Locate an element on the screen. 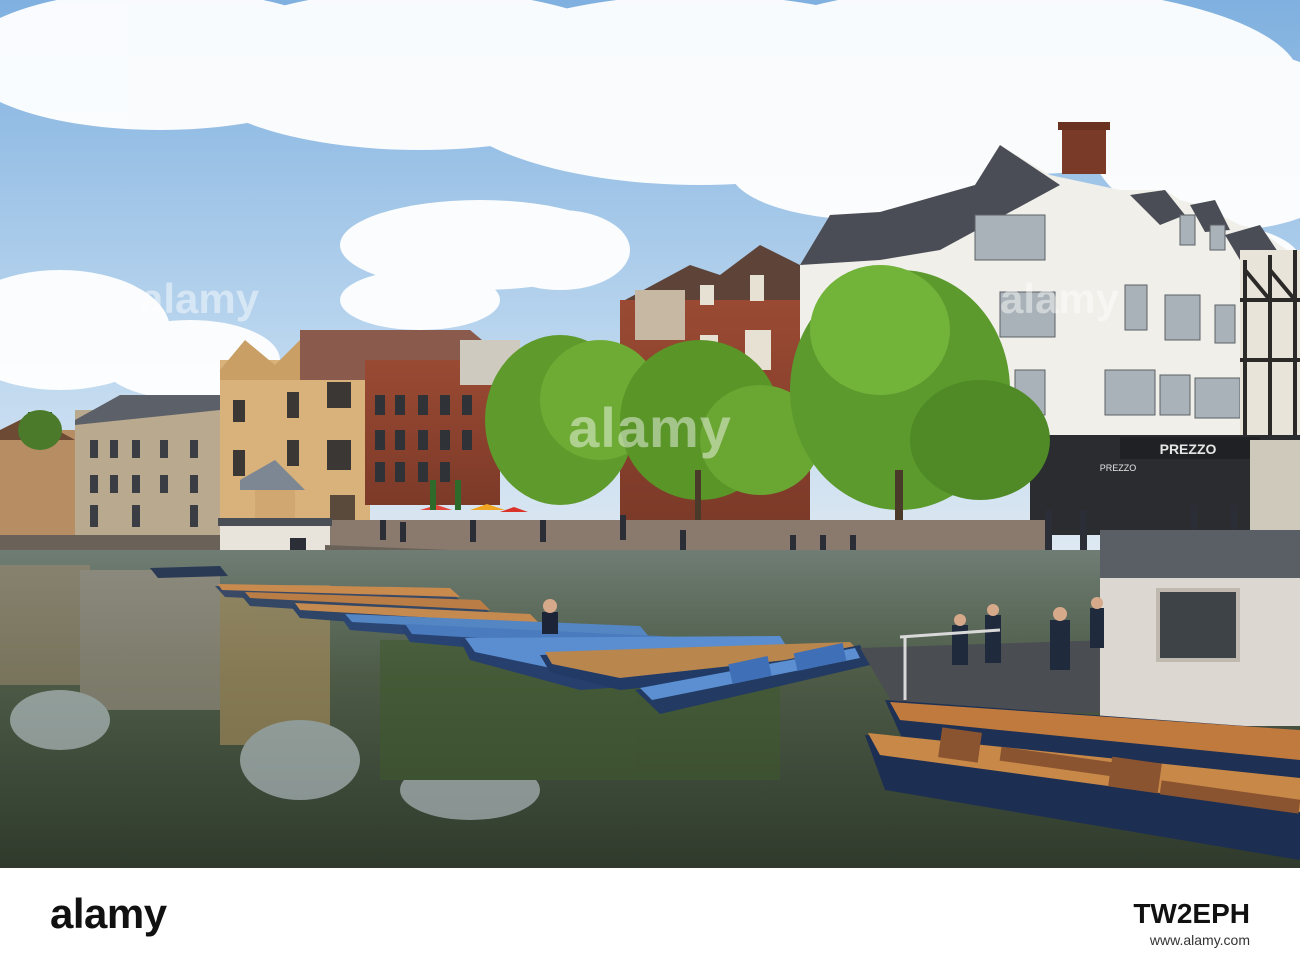 The image size is (1300, 956). image-id: TW2EPH is located at coordinates (1191, 913).